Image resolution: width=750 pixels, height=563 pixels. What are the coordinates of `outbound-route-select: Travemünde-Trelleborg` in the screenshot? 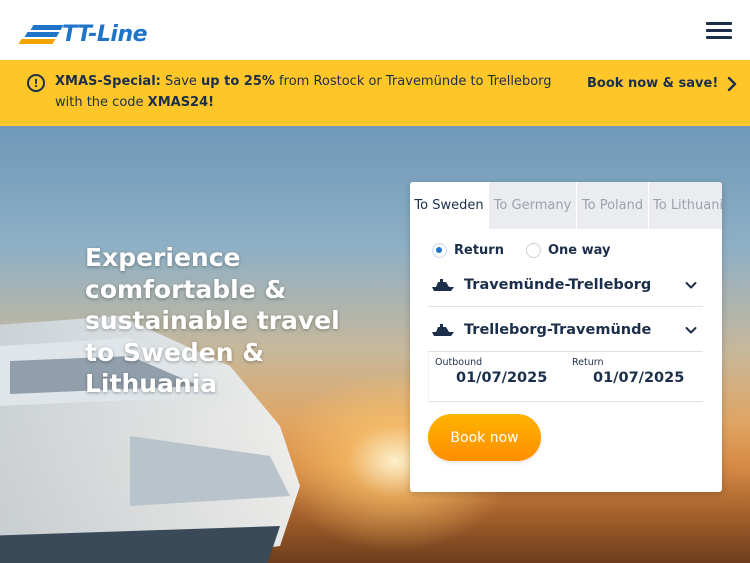 It's located at (565, 285).